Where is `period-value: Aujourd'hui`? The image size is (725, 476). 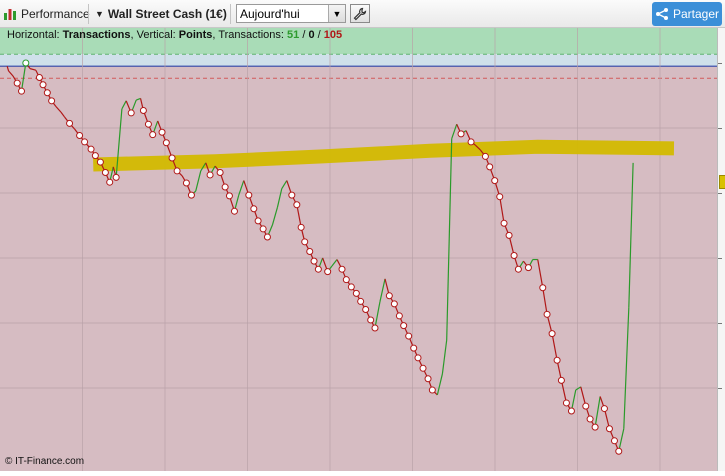 period-value: Aujourd'hui is located at coordinates (270, 14).